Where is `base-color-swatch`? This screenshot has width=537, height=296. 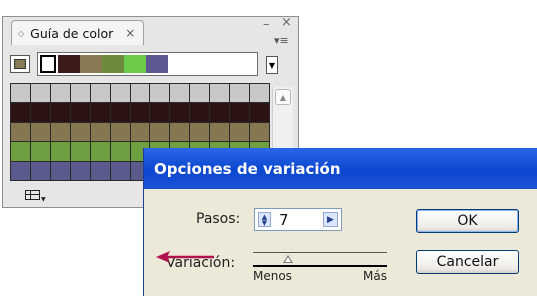
base-color-swatch is located at coordinates (20, 64).